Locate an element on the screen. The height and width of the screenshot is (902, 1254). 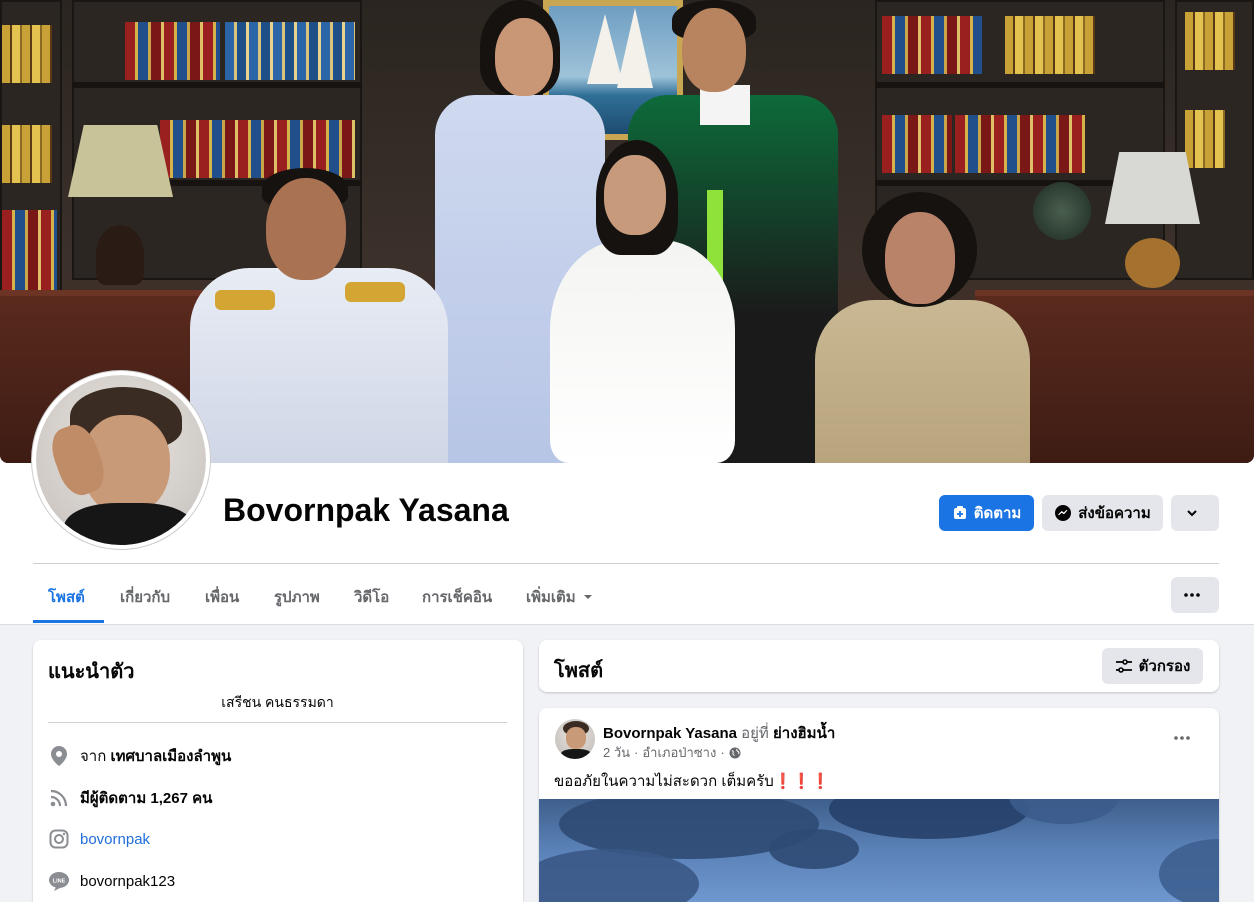
message-button: ส่งข้อความ is located at coordinates (1102, 513).